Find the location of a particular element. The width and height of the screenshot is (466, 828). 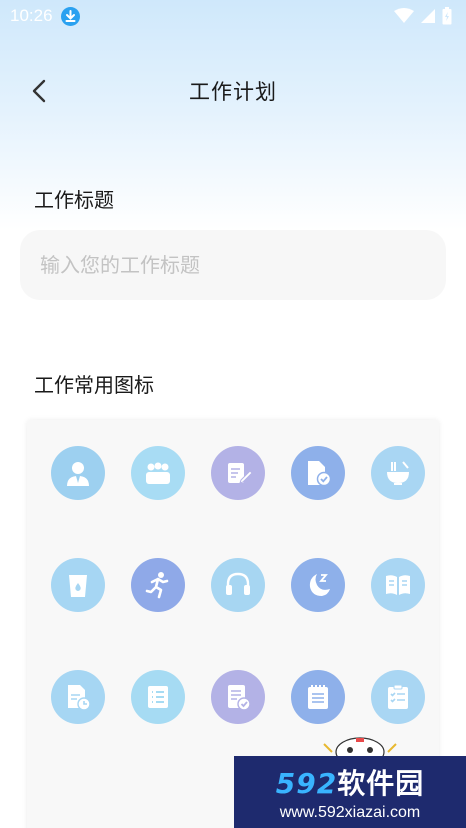

noodle-bowl-icon-option is located at coordinates (398, 473).